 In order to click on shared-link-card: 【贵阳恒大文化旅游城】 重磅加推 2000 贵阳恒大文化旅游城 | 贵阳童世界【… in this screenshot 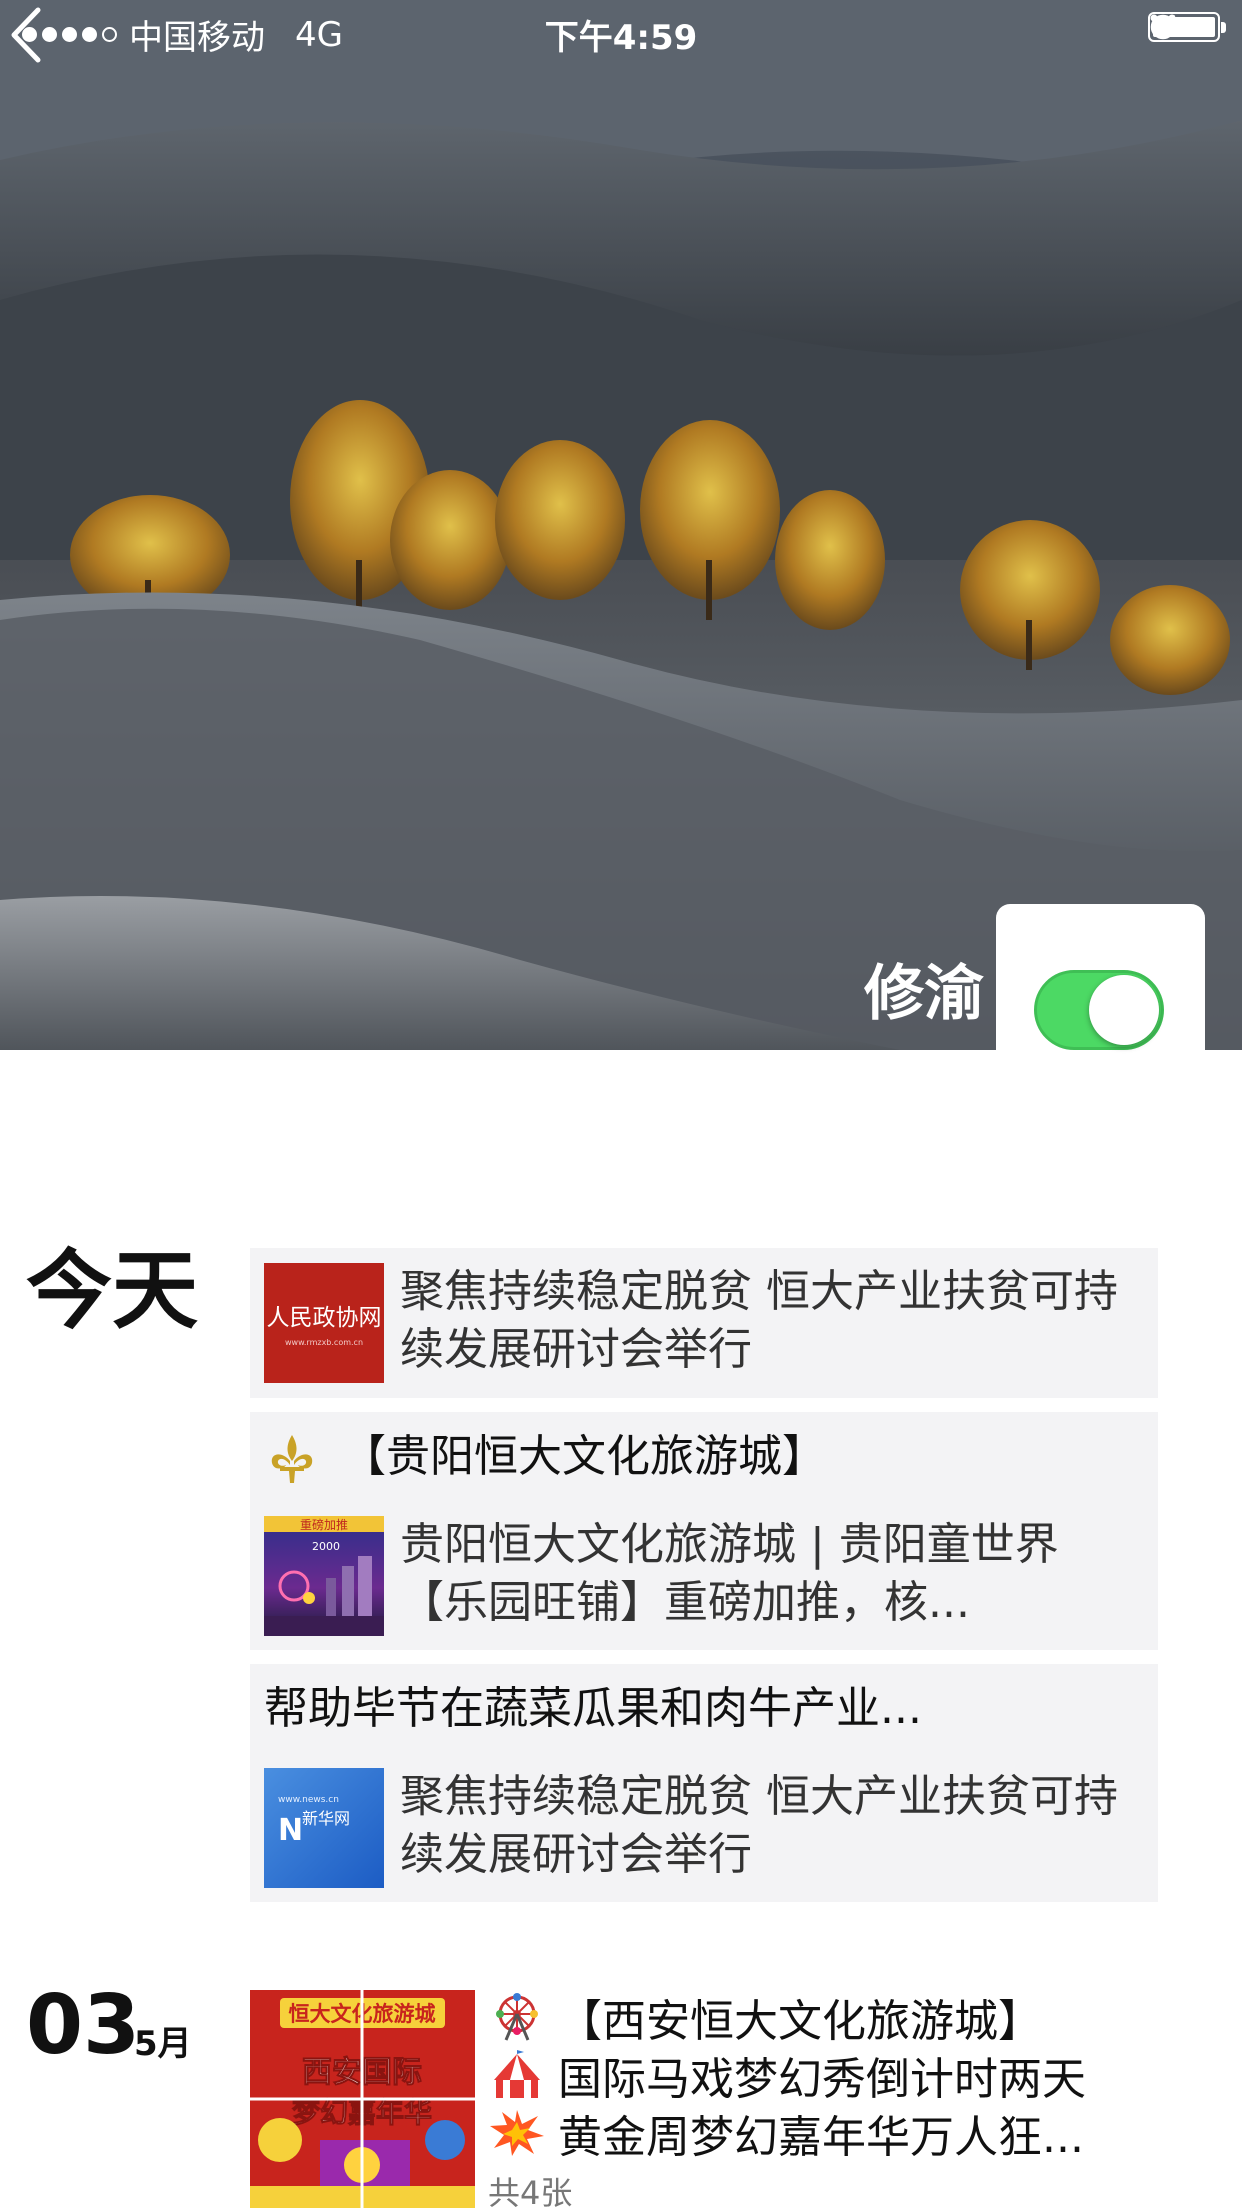, I will do `click(704, 1531)`.